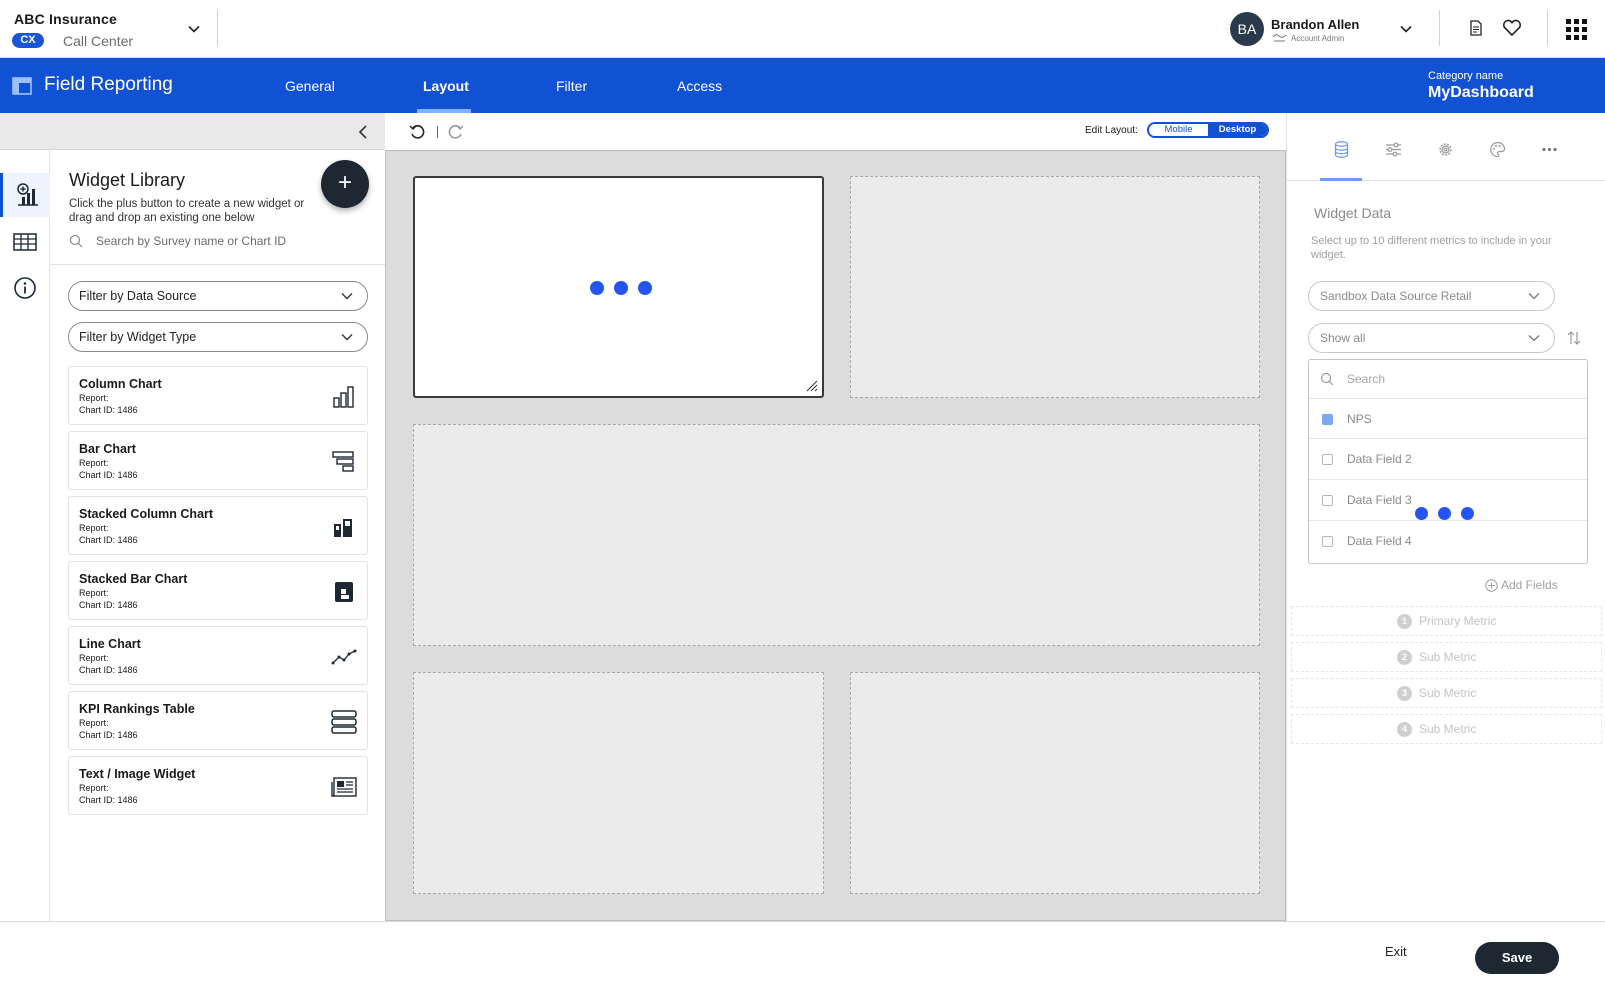 Image resolution: width=1605 pixels, height=990 pixels. Describe the element at coordinates (1529, 585) in the screenshot. I see `add-fields-link: Add Fields` at that location.